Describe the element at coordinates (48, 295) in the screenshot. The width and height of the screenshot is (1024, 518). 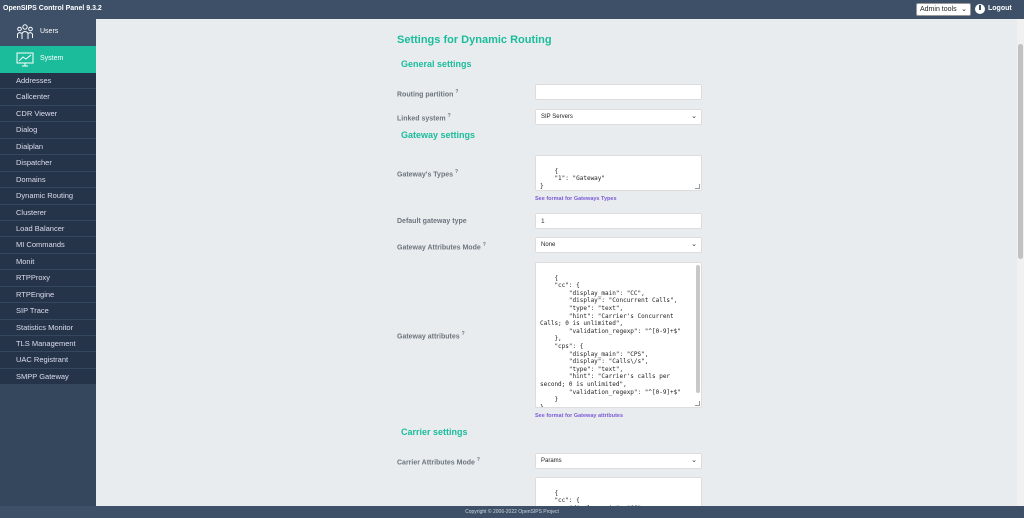
I see `sidebar-item-rtpengine: RTPEngine` at that location.